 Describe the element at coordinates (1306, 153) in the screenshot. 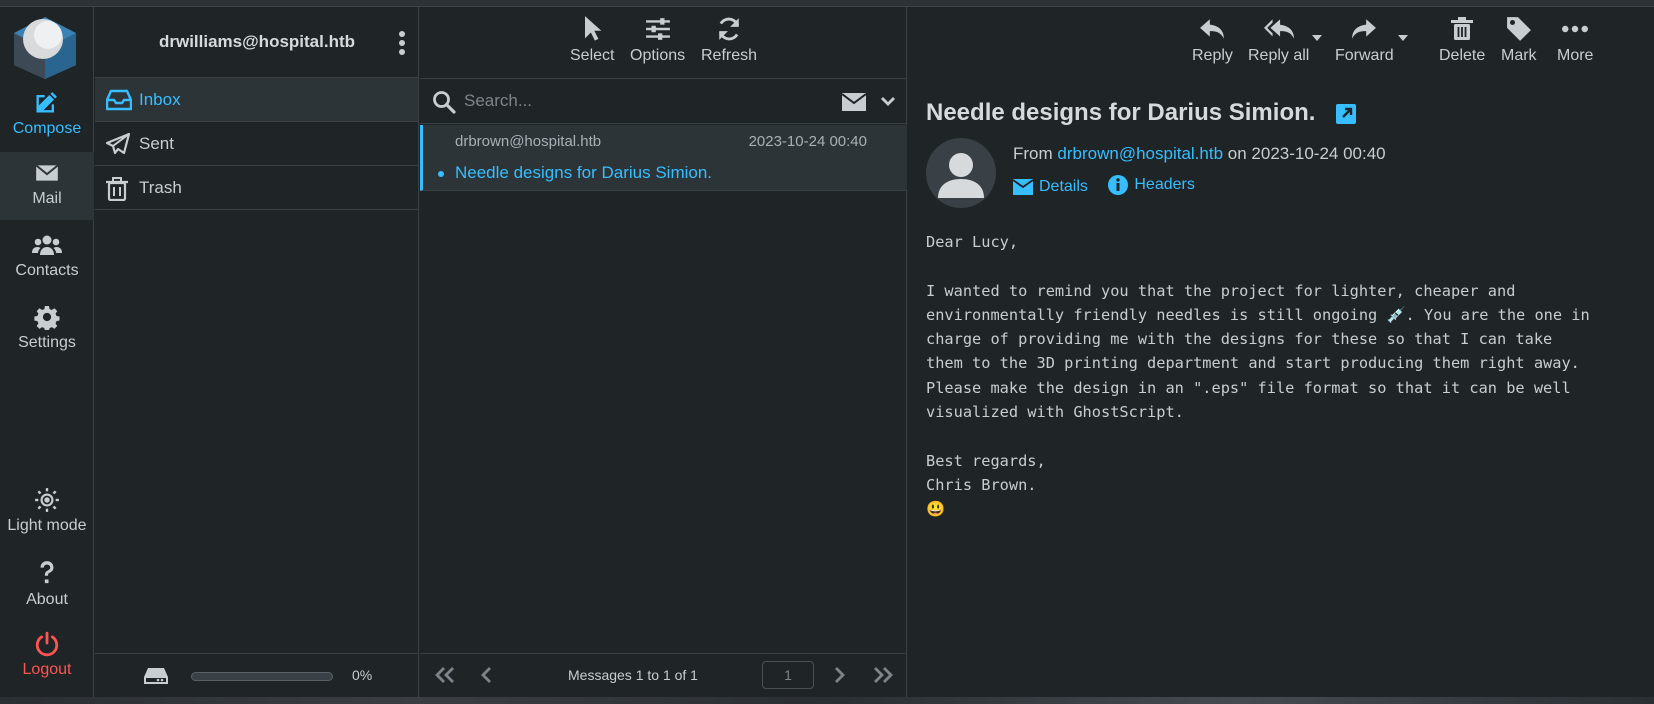

I see `sent-date: on 2023-10-24 00:40` at that location.